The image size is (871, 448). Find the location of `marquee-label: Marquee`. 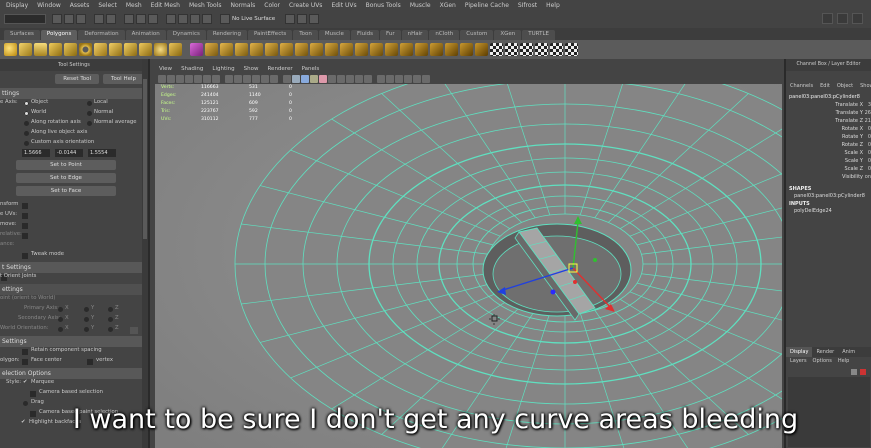

marquee-label: Marquee is located at coordinates (42, 382).